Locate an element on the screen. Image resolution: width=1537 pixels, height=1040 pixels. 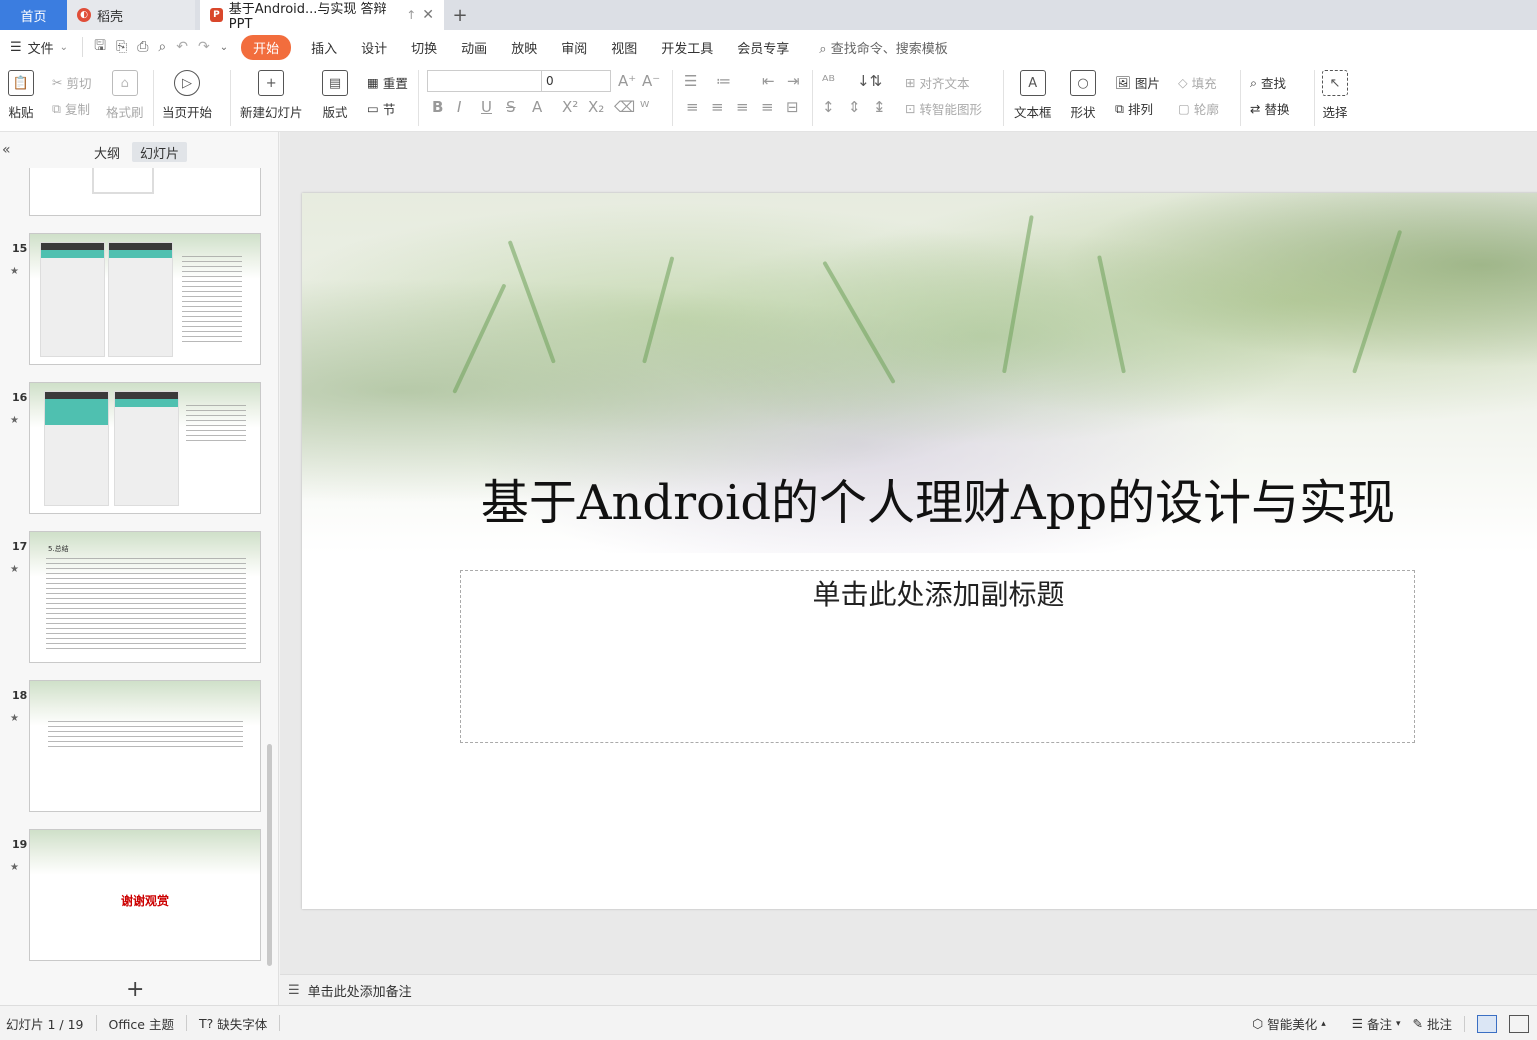
tab-daoke: ◐ 稻壳 is located at coordinates (131, 15).